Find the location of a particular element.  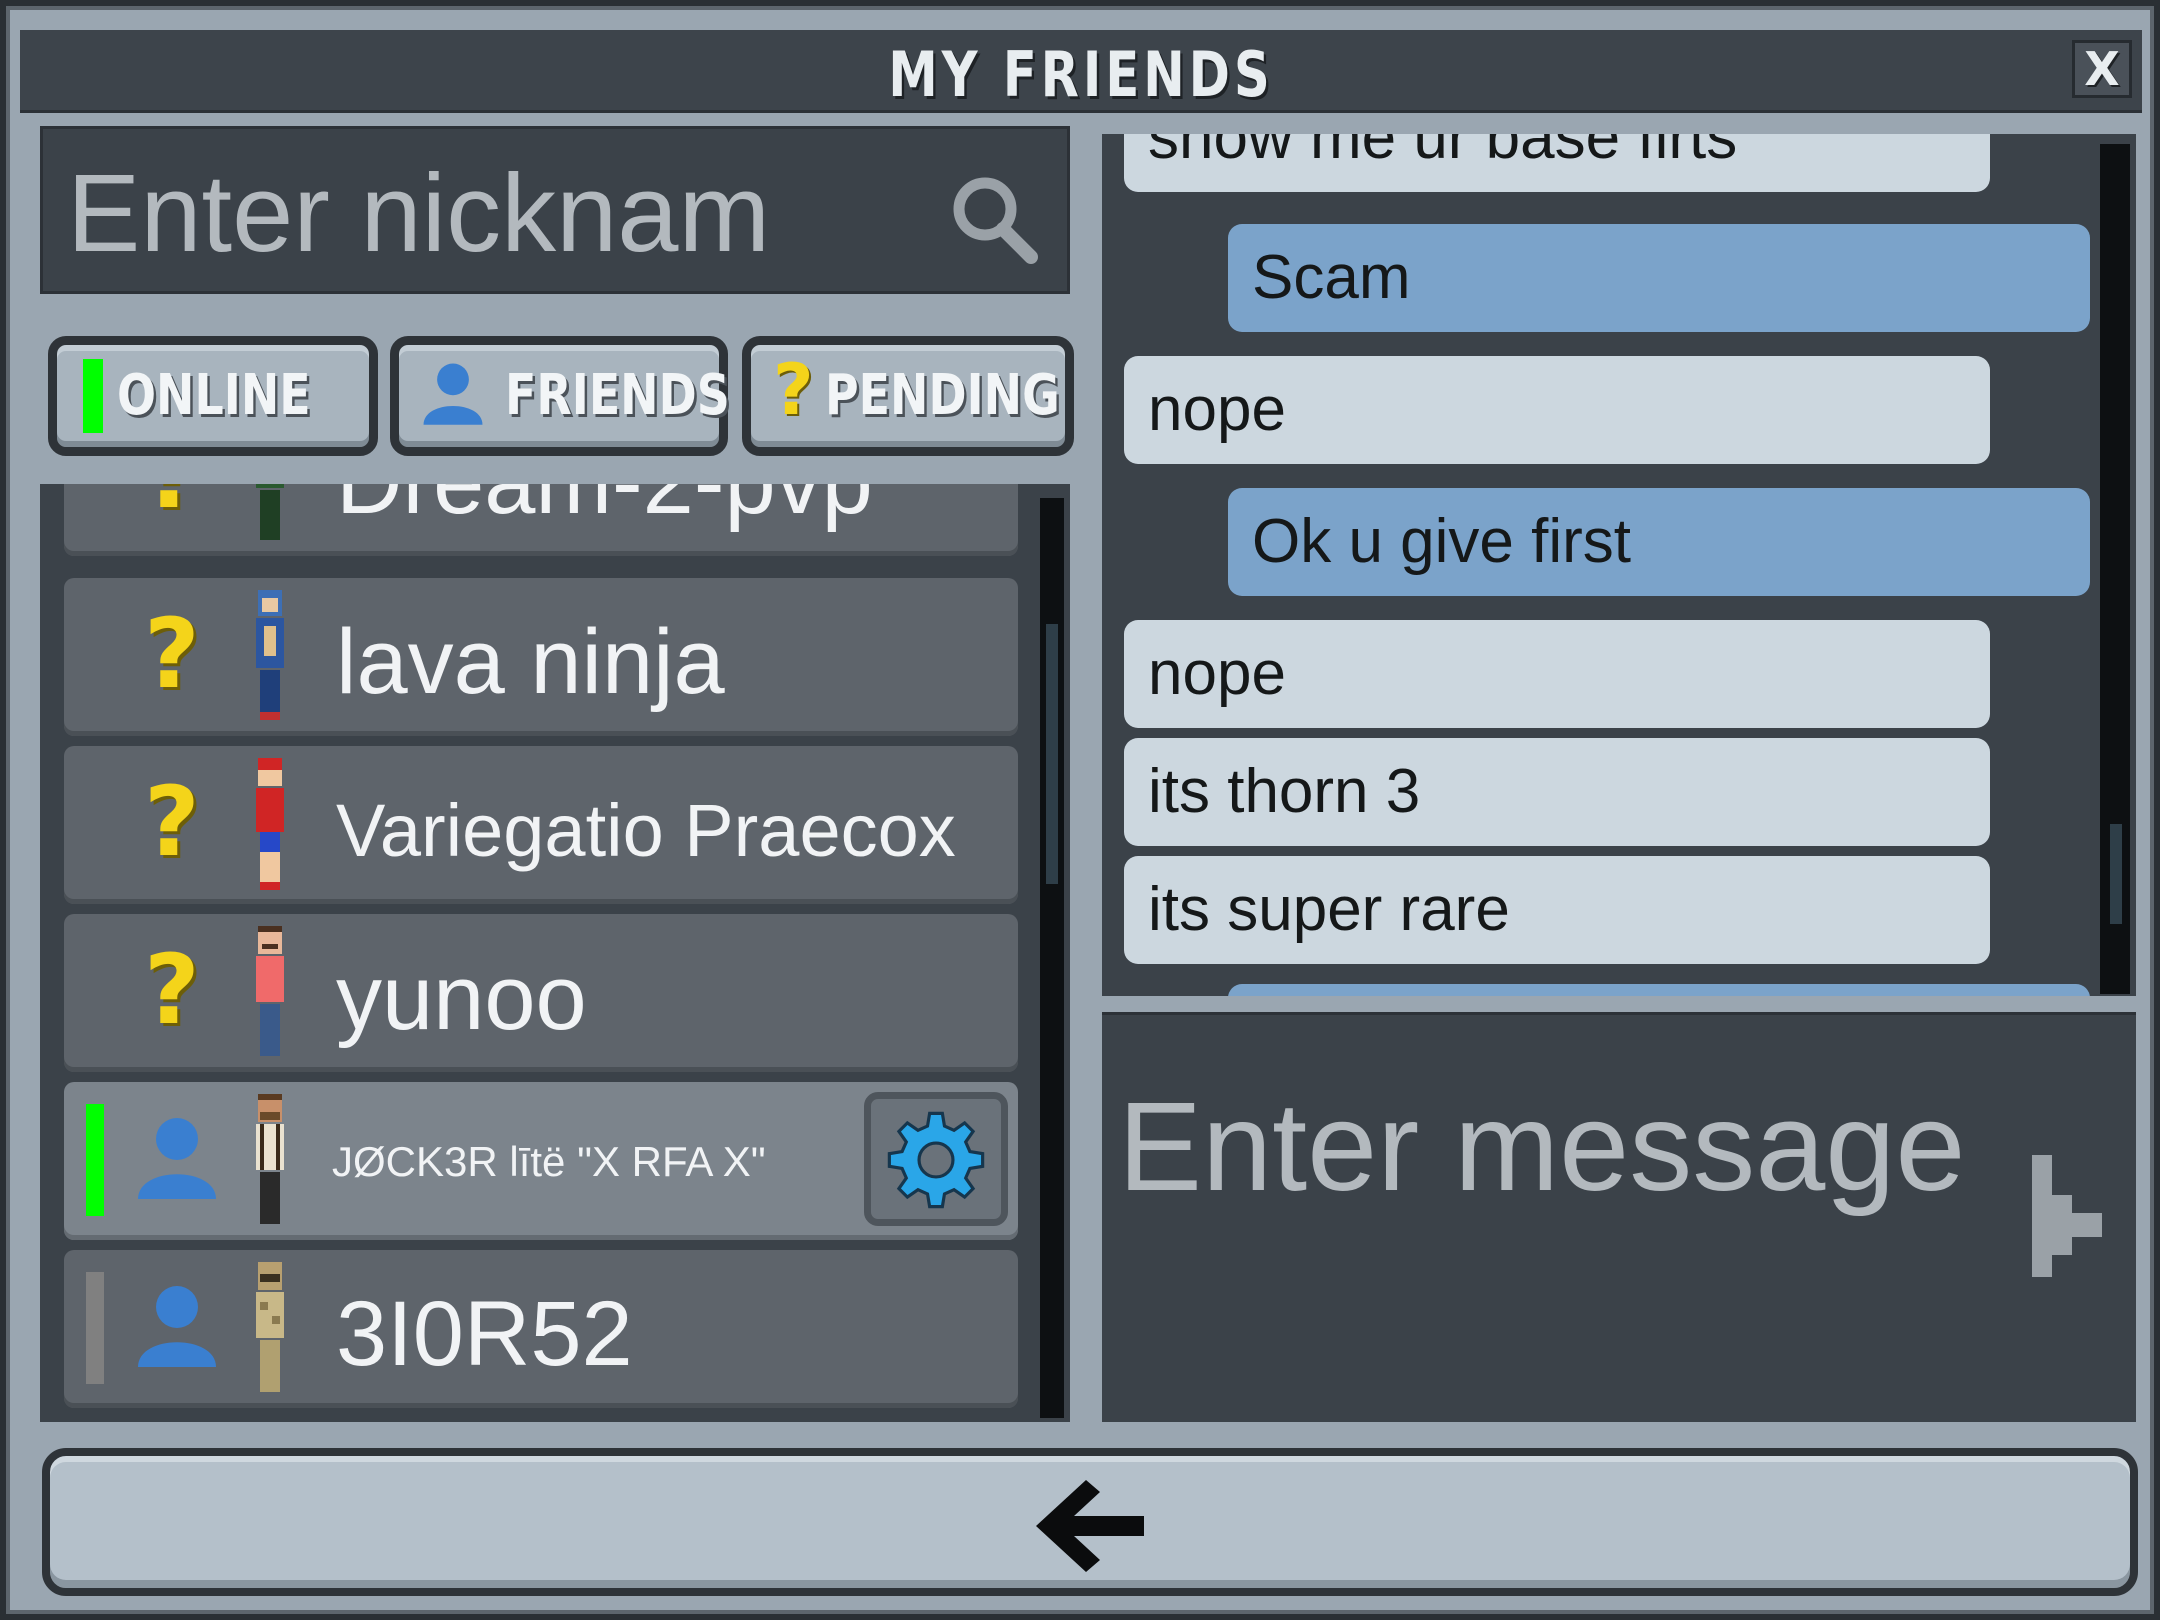

search-icon is located at coordinates (993, 219).